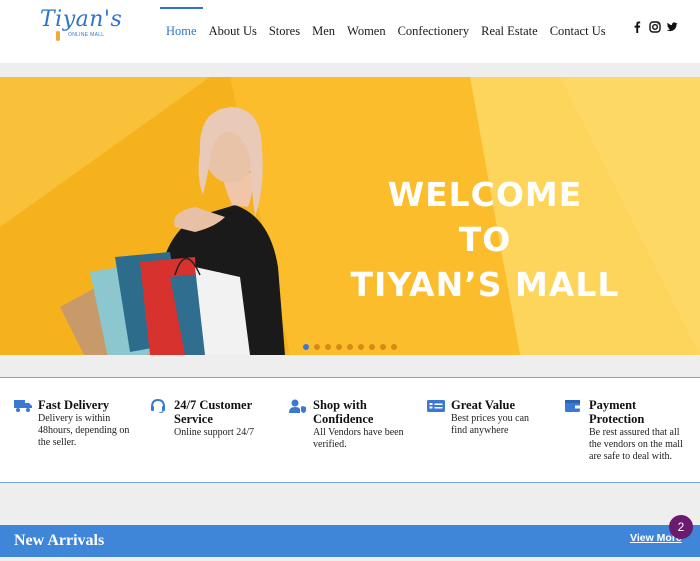 The image size is (700, 561). What do you see at coordinates (672, 26) in the screenshot?
I see `twitter-icon` at bounding box center [672, 26].